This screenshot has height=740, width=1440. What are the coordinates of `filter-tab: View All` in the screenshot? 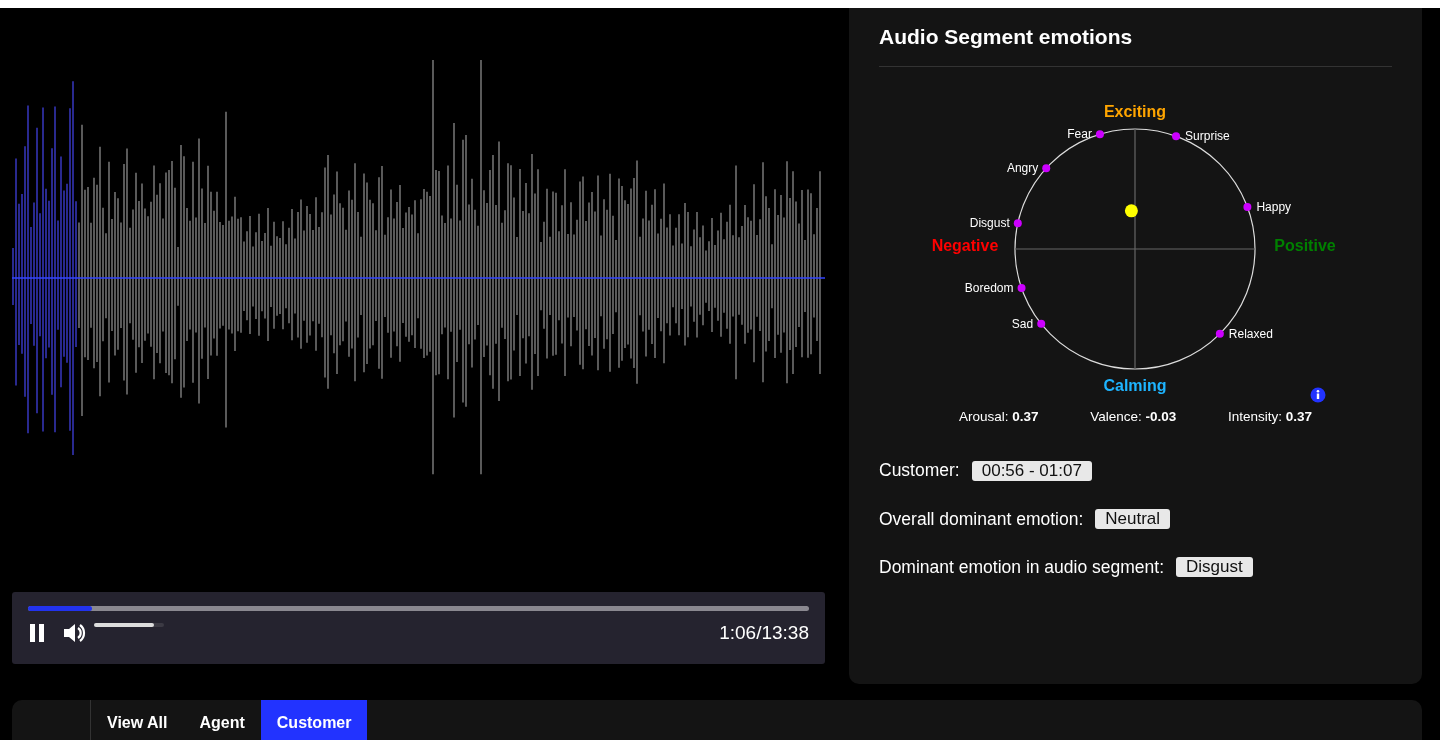 It's located at (137, 720).